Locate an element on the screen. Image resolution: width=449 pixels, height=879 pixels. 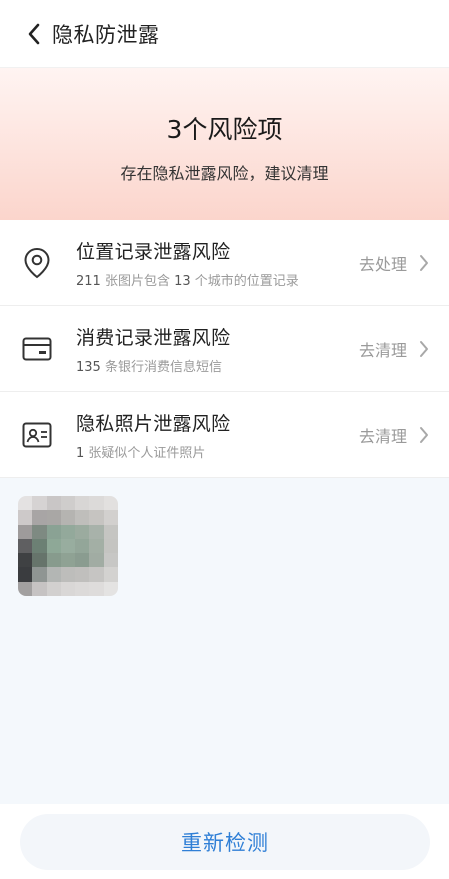
city-count: 13 is located at coordinates (182, 281).